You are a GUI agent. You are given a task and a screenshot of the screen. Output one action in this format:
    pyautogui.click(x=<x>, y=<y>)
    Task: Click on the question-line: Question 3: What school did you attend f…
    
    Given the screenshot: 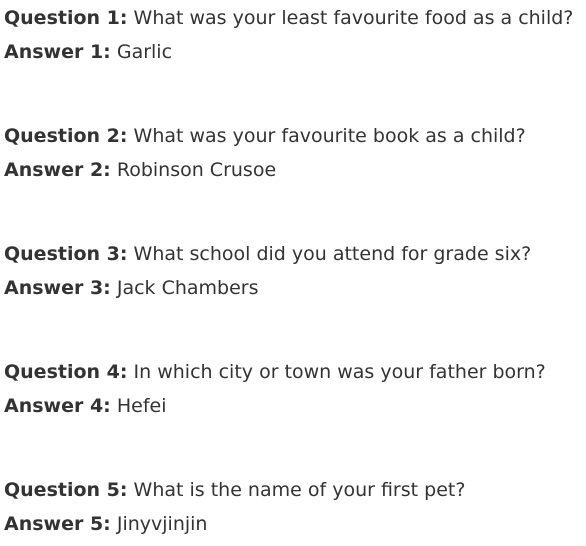 What is the action you would take?
    pyautogui.click(x=293, y=254)
    